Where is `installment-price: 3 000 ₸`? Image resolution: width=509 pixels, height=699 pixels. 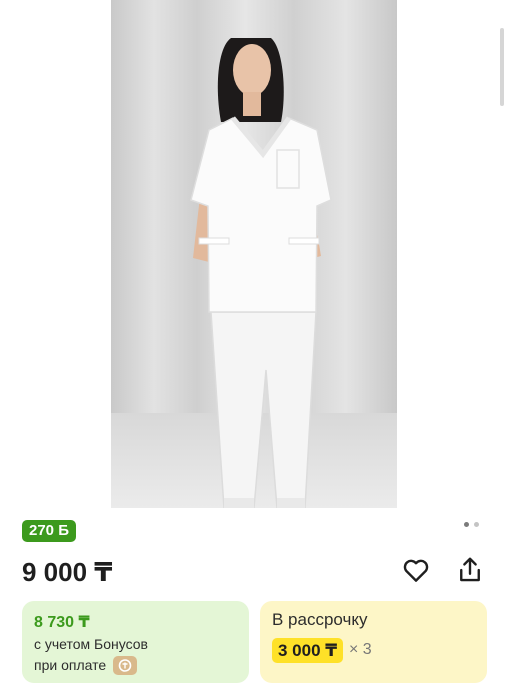 installment-price: 3 000 ₸ is located at coordinates (308, 650).